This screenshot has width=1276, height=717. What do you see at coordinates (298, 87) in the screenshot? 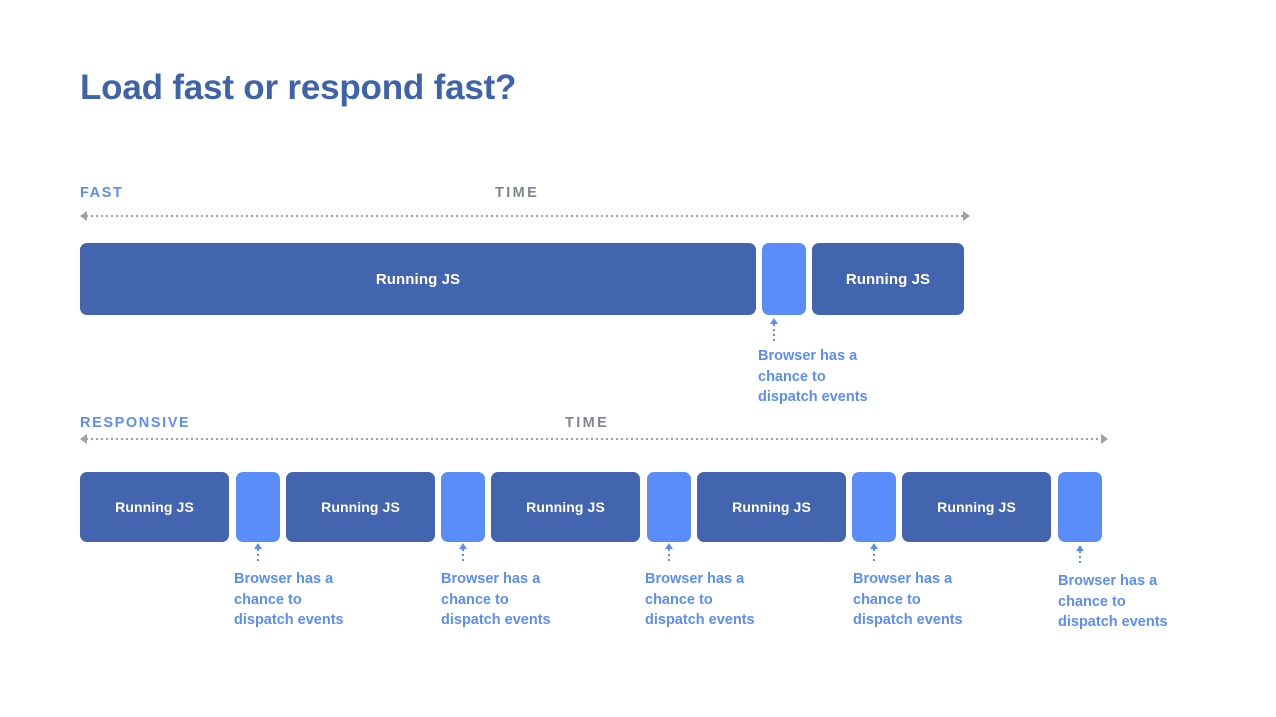
I see `page-title: Load fast or respond fast?` at bounding box center [298, 87].